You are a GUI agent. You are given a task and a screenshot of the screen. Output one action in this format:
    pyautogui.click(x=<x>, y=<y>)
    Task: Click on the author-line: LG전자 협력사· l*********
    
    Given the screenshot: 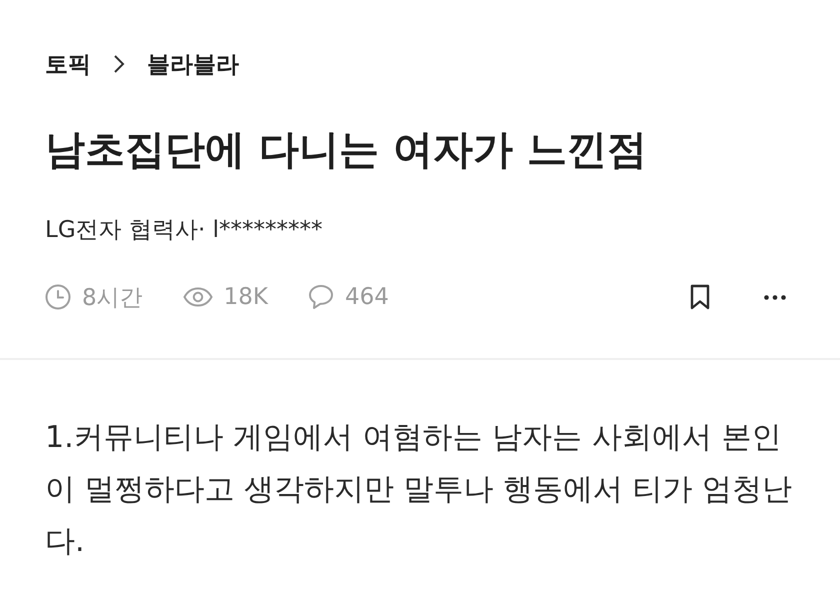 What is the action you would take?
    pyautogui.click(x=184, y=230)
    